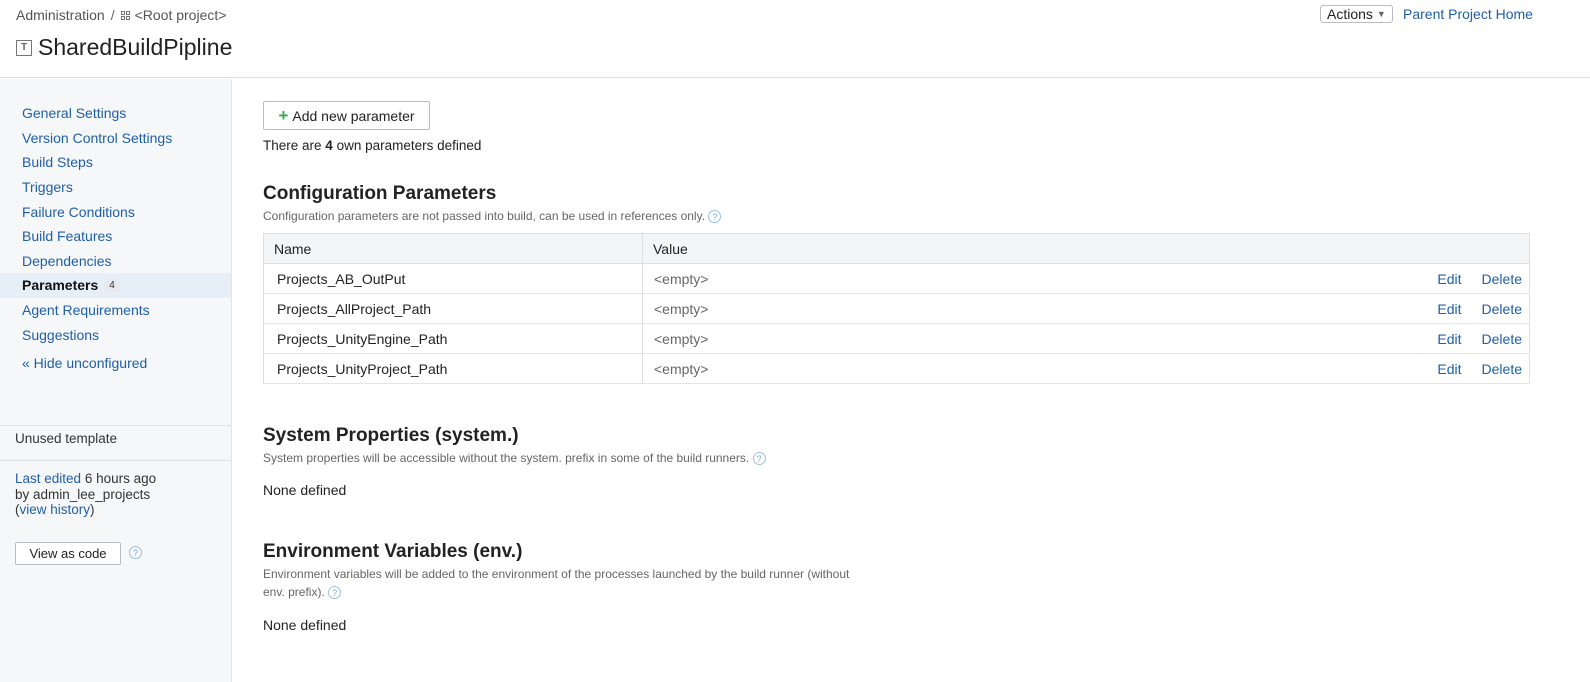 This screenshot has height=682, width=1590. I want to click on view-history-link: view history, so click(55, 509).